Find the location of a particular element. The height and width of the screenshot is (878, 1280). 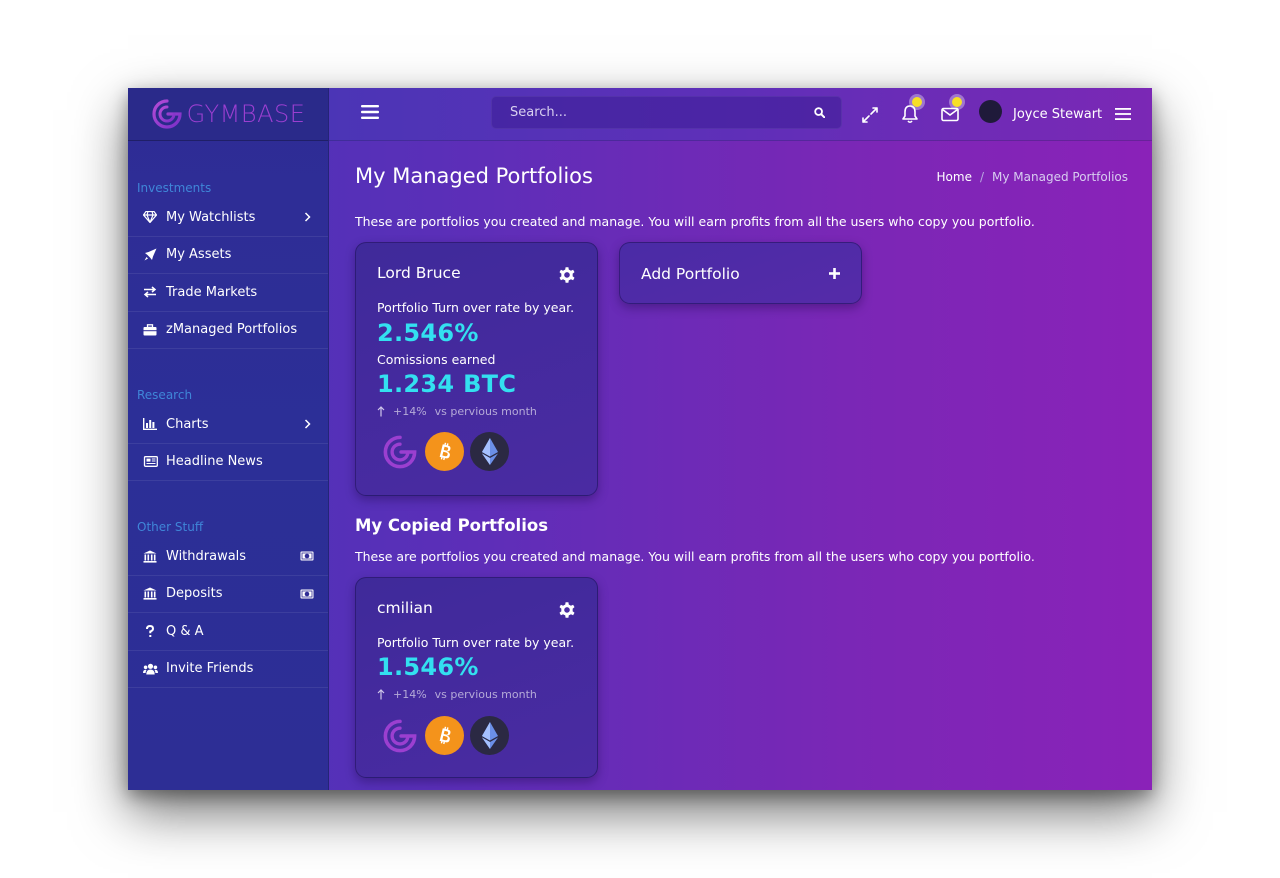

add-portfolio-label: Add Portfolio is located at coordinates (690, 274).